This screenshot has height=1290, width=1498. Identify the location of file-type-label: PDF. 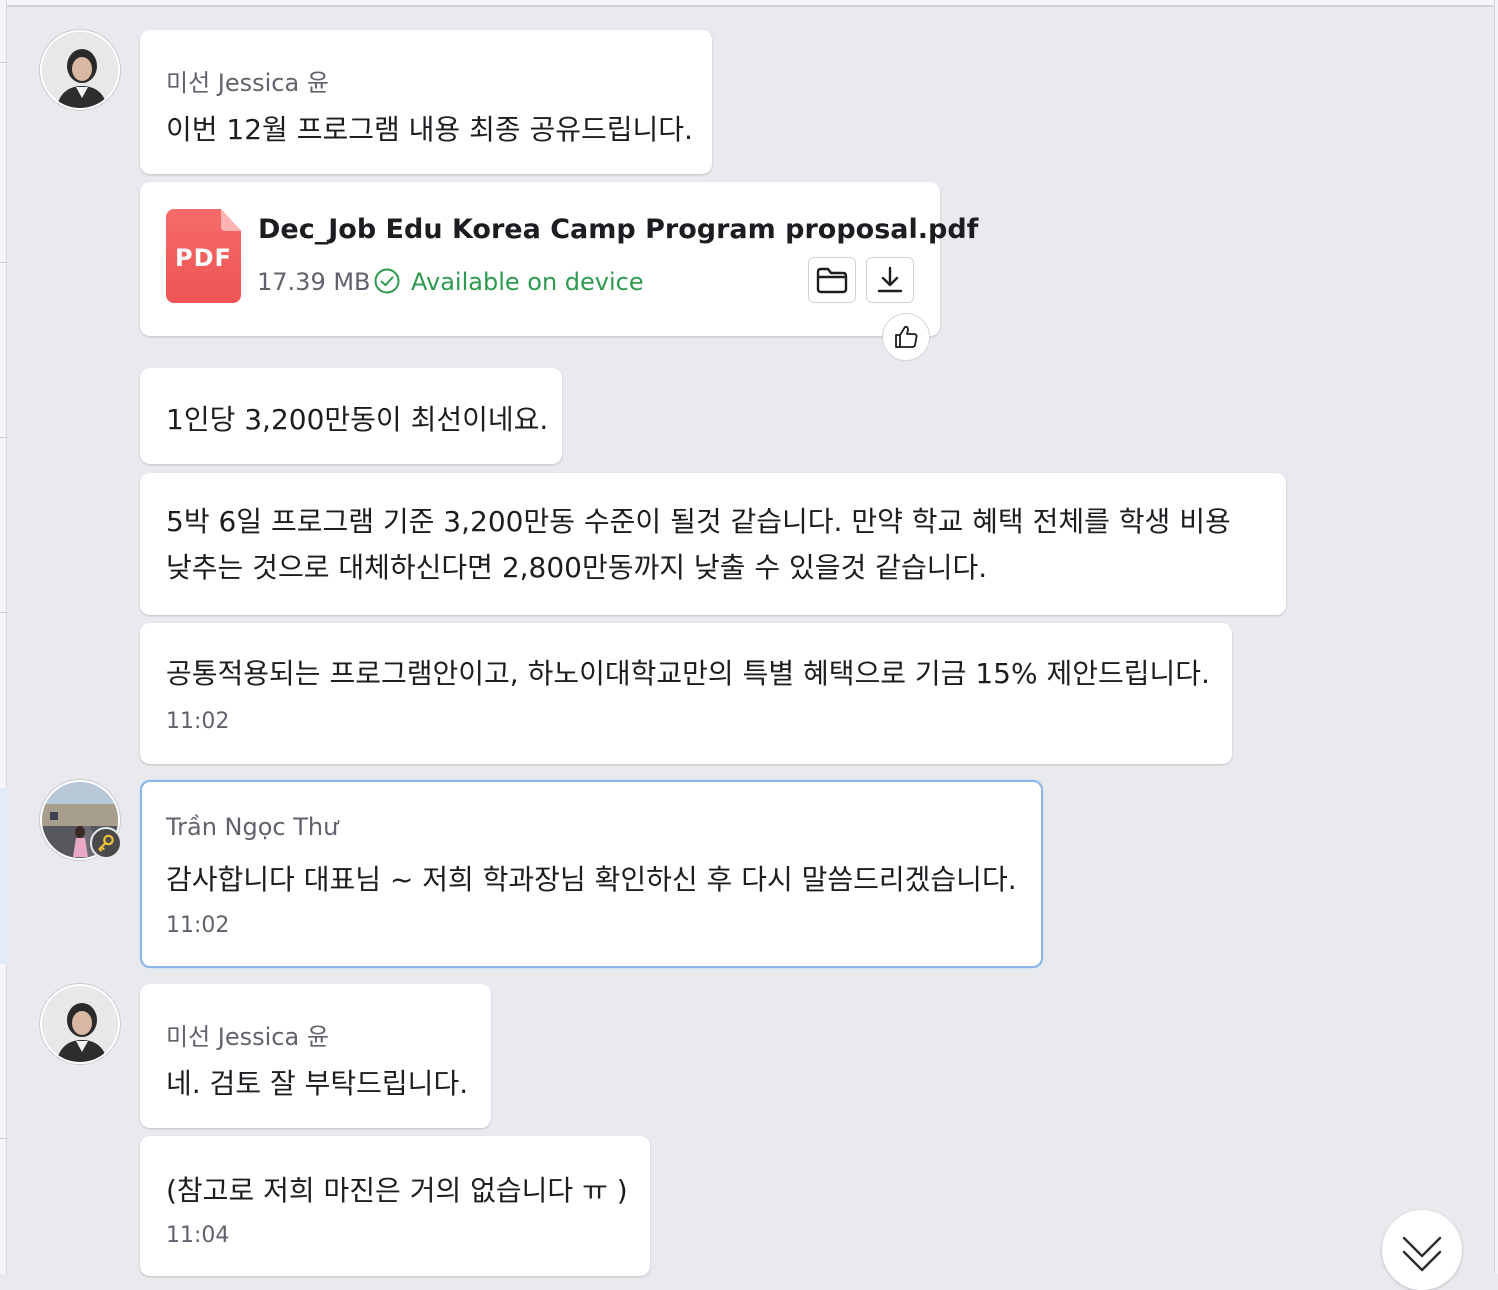
(203, 258).